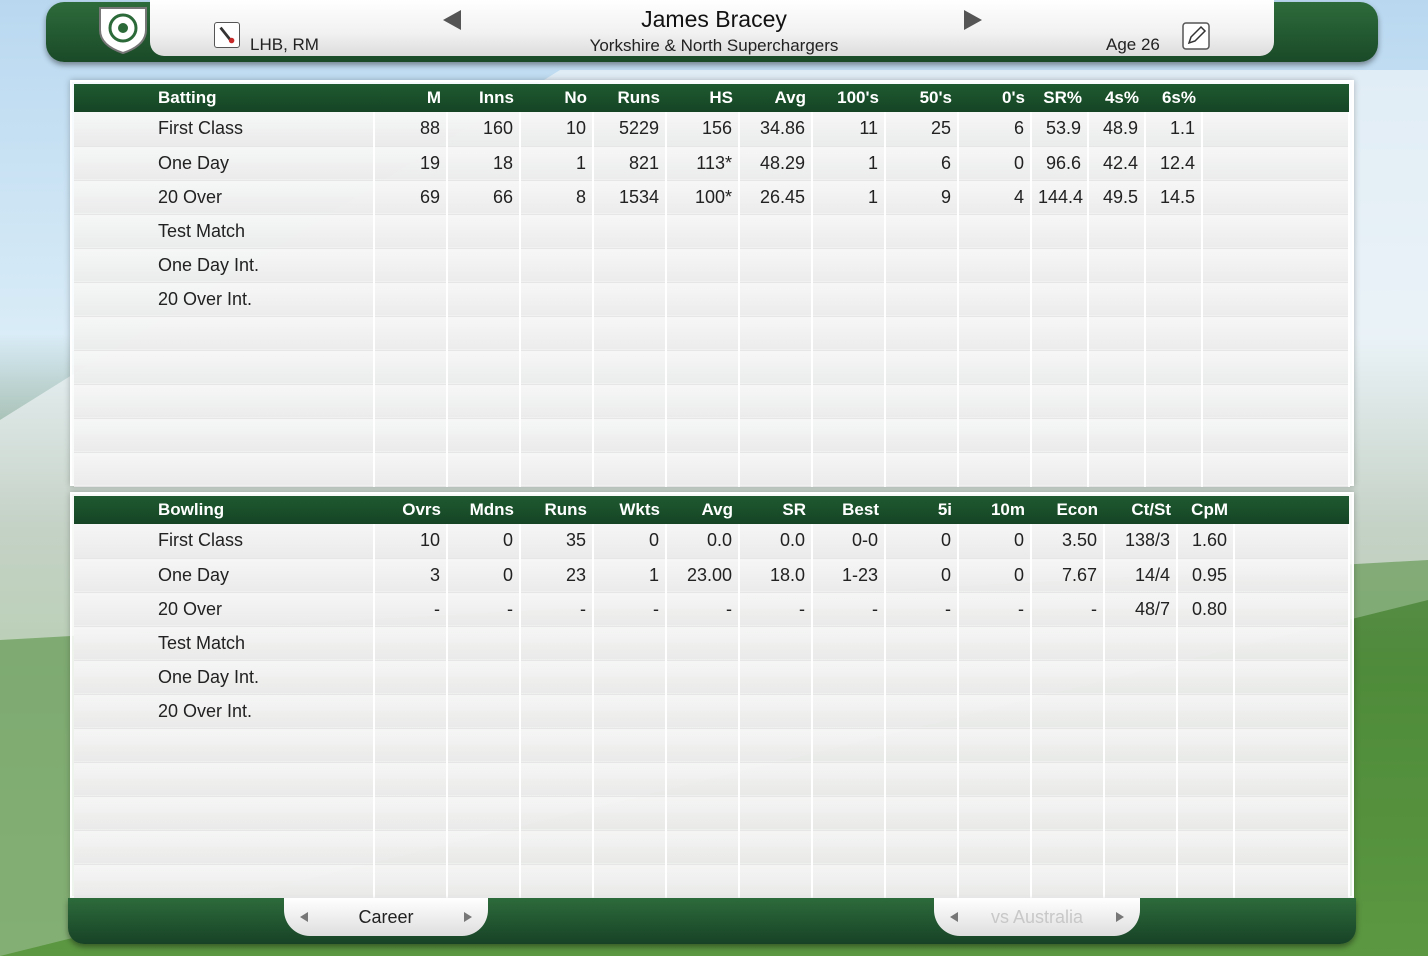 Image resolution: width=1428 pixels, height=956 pixels. What do you see at coordinates (1174, 129) in the screenshot?
I see `table-cell: 1.1` at bounding box center [1174, 129].